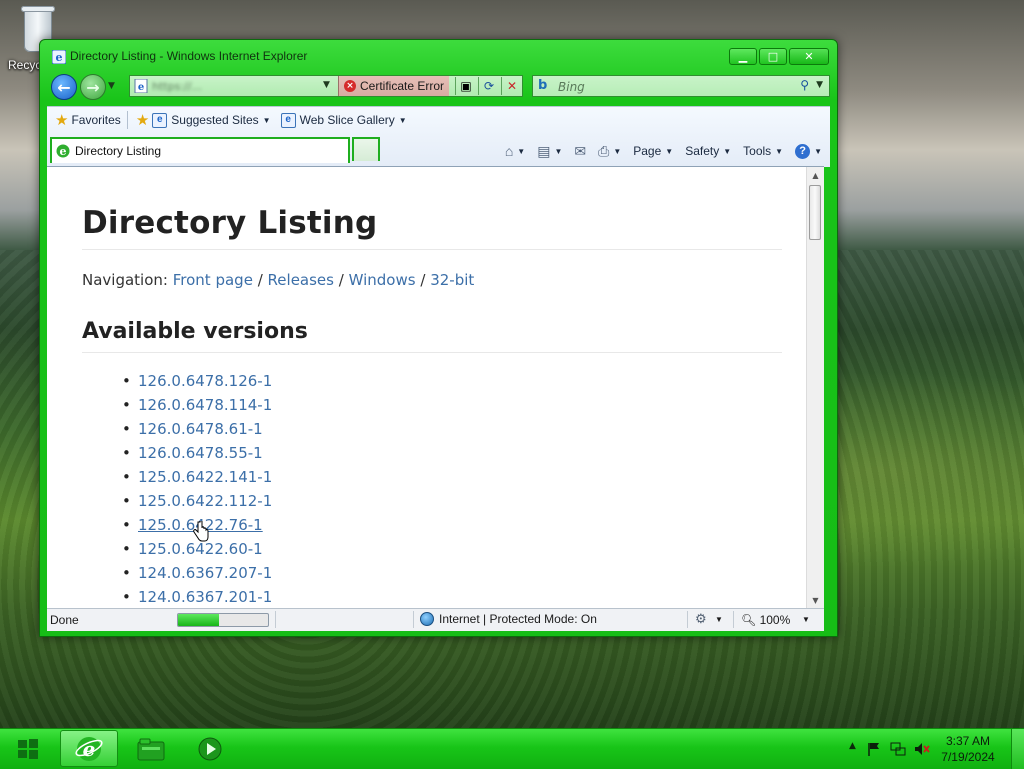  I want to click on version-link: 125.0.6422.141-1, so click(205, 477).